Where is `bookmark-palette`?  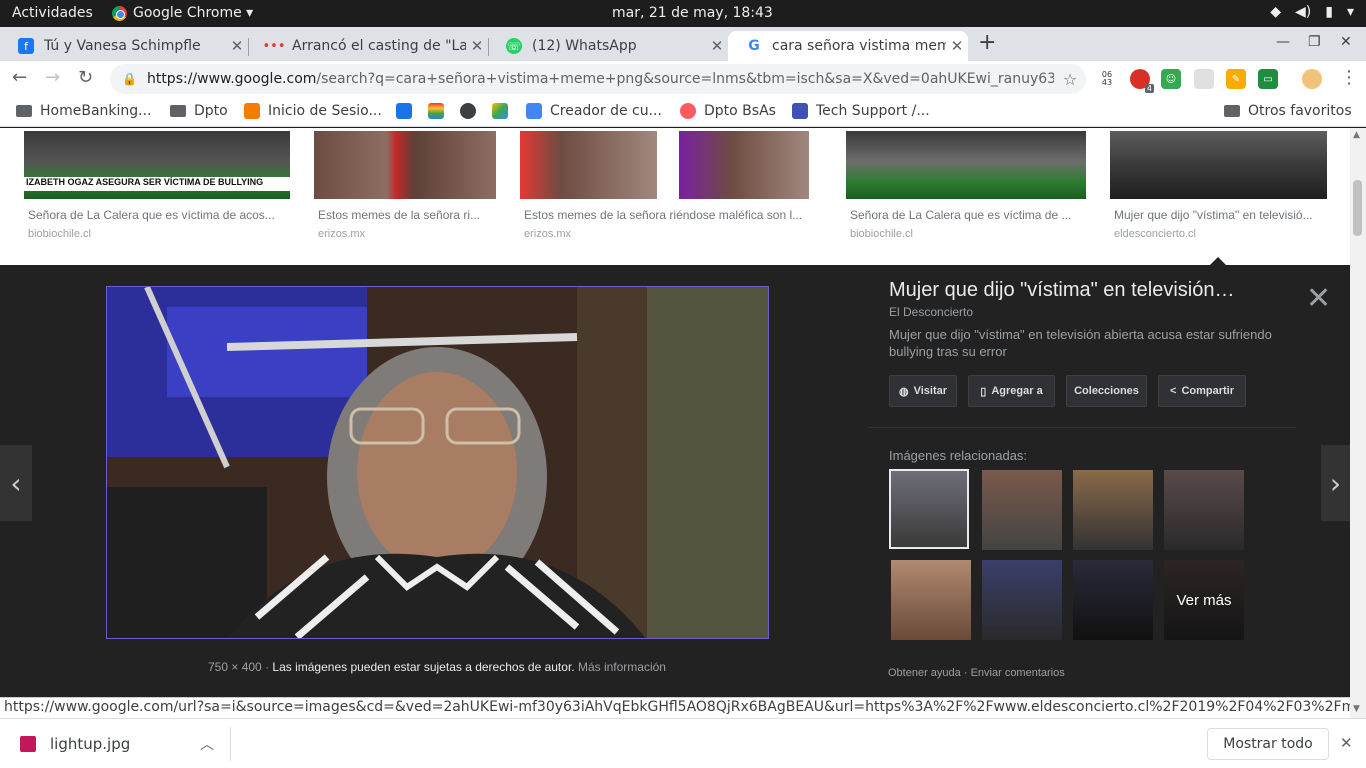
bookmark-palette is located at coordinates (436, 111).